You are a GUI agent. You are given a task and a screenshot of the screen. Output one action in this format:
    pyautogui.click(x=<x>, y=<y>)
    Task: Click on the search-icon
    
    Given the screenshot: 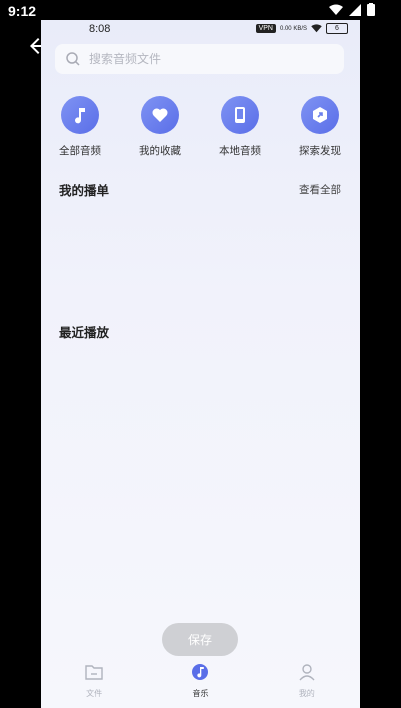 What is the action you would take?
    pyautogui.click(x=73, y=59)
    